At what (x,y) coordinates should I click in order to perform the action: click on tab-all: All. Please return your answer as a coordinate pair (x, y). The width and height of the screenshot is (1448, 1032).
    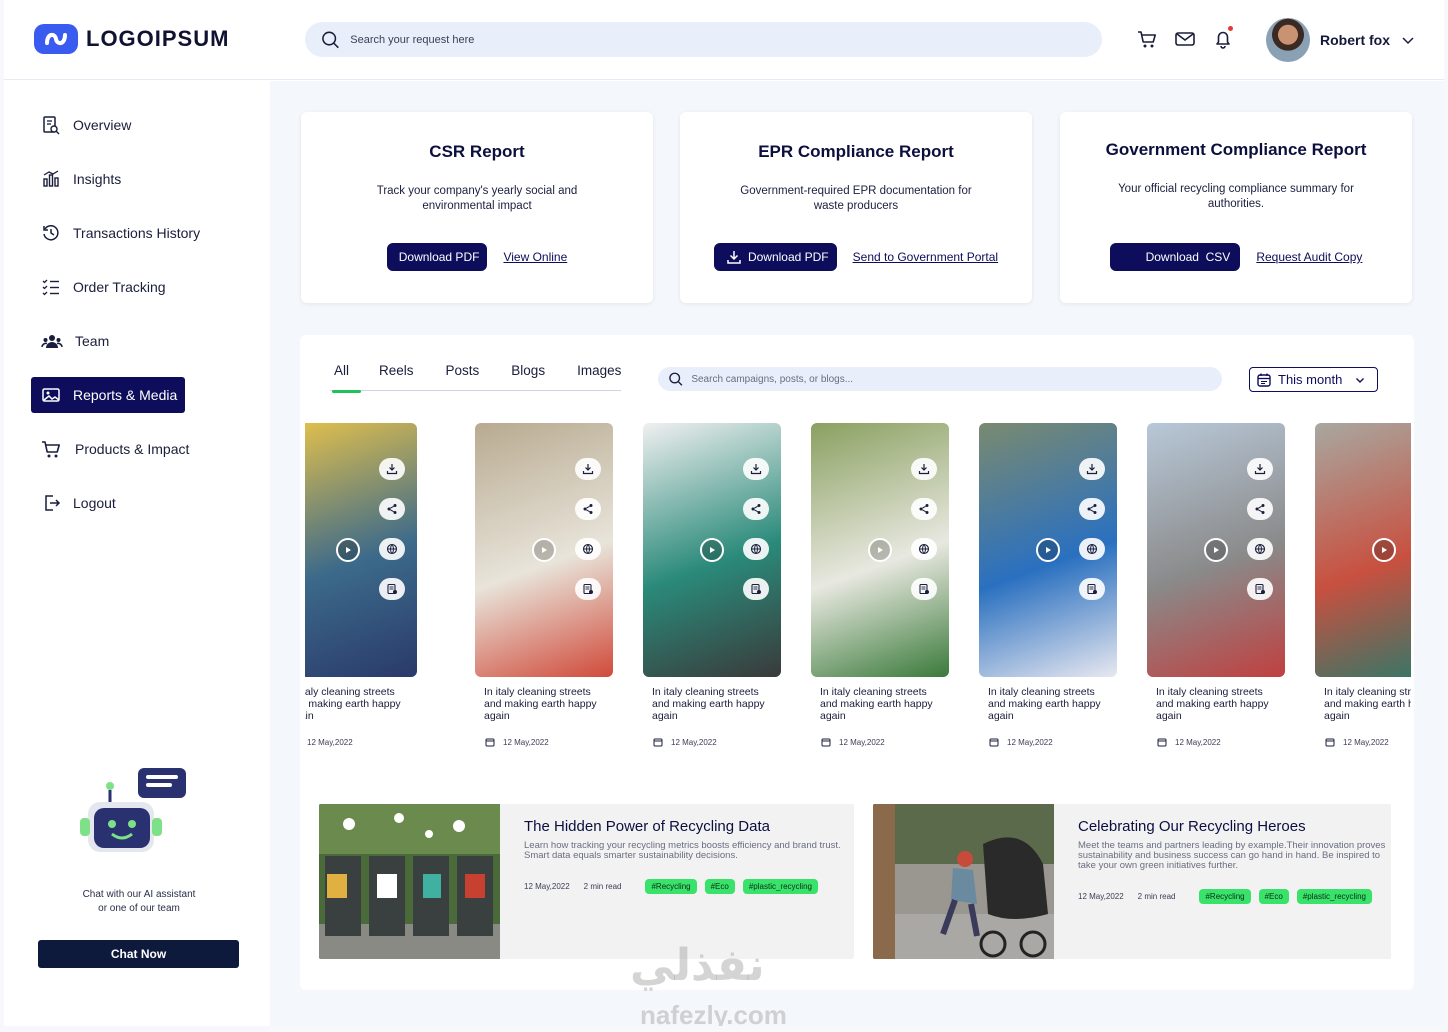
    Looking at the image, I should click on (346, 378).